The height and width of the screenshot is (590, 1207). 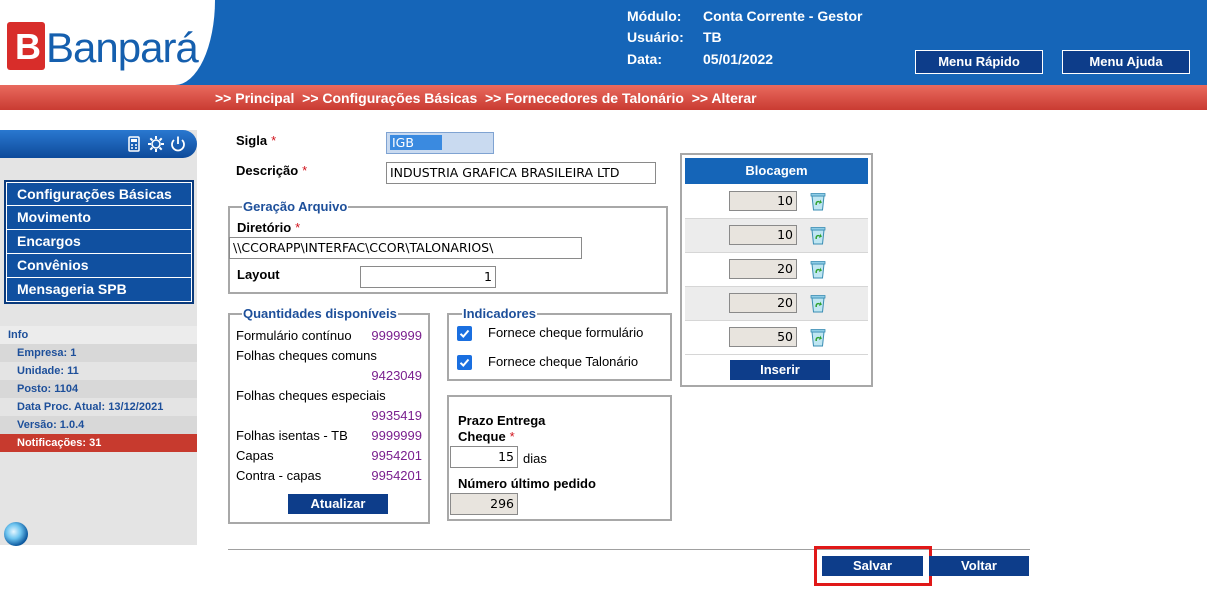 I want to click on sidebar-item-encargos: Encargos, so click(x=99, y=242).